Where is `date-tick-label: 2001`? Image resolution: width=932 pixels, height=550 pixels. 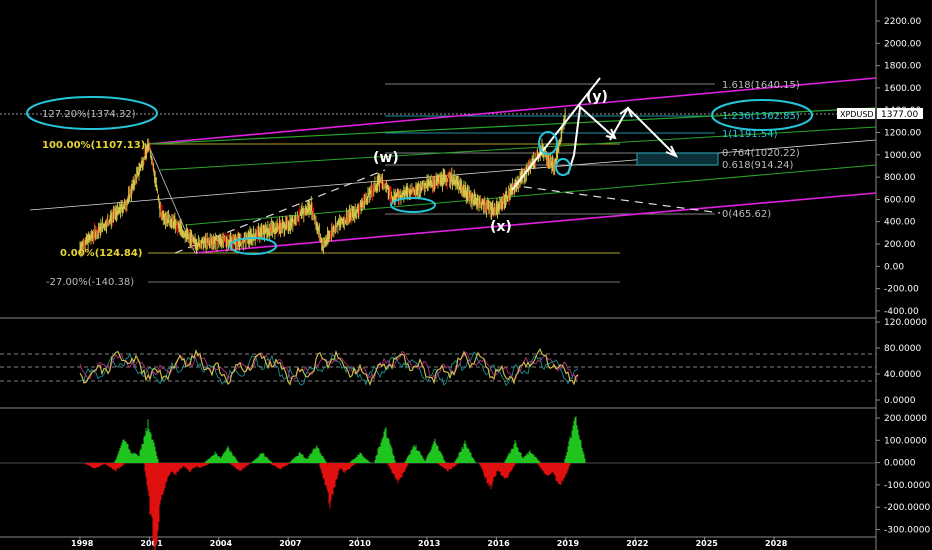
date-tick-label: 2001 is located at coordinates (151, 543).